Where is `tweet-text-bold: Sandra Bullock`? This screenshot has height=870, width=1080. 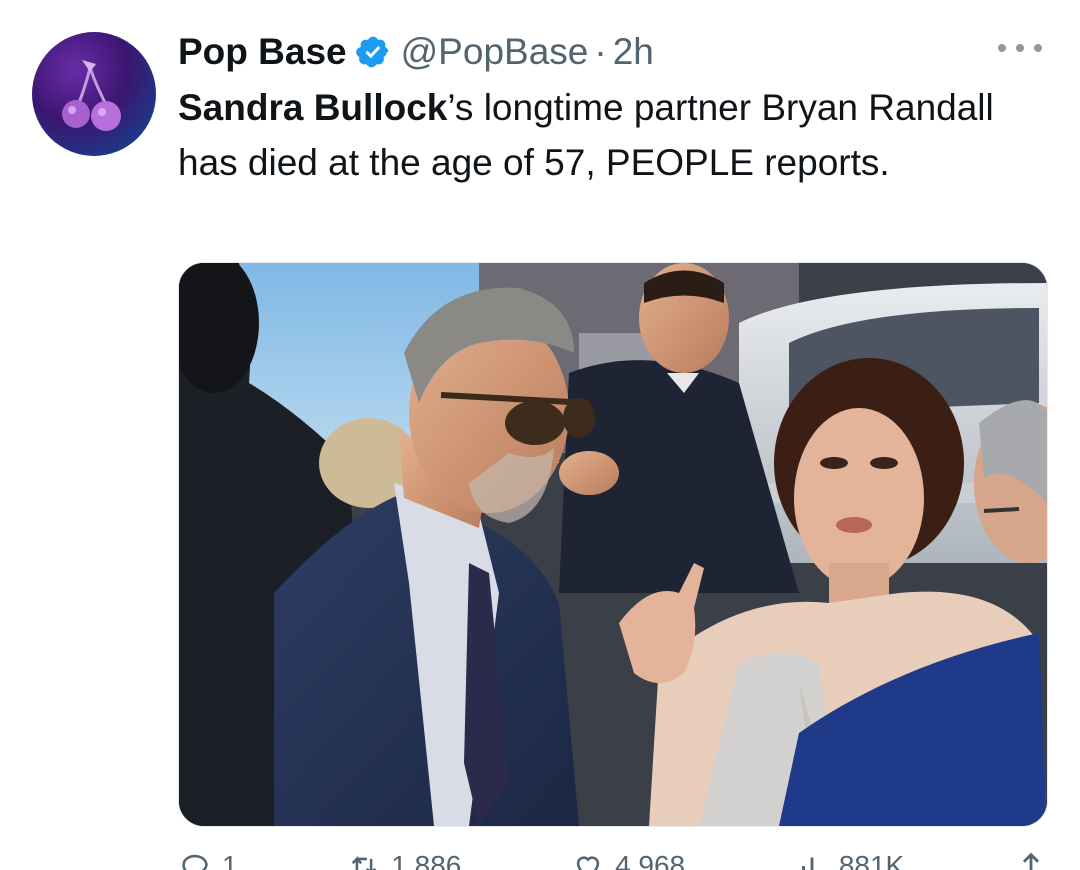 tweet-text-bold: Sandra Bullock is located at coordinates (312, 107).